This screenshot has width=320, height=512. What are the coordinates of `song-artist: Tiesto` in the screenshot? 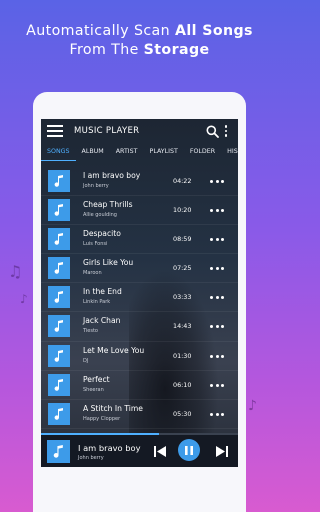 It's located at (90, 331).